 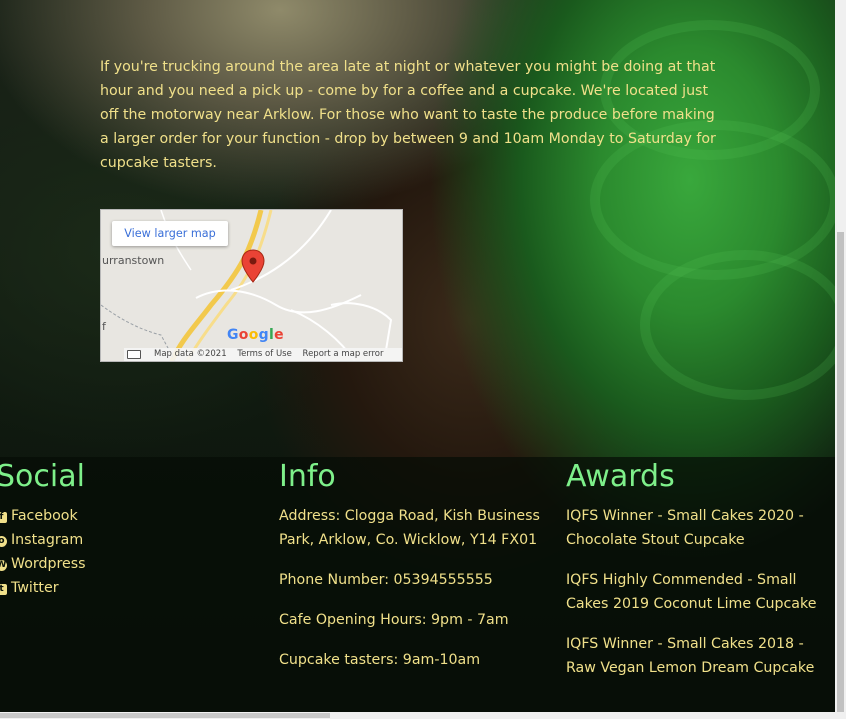 I want to click on social-heading: Social, so click(x=42, y=476).